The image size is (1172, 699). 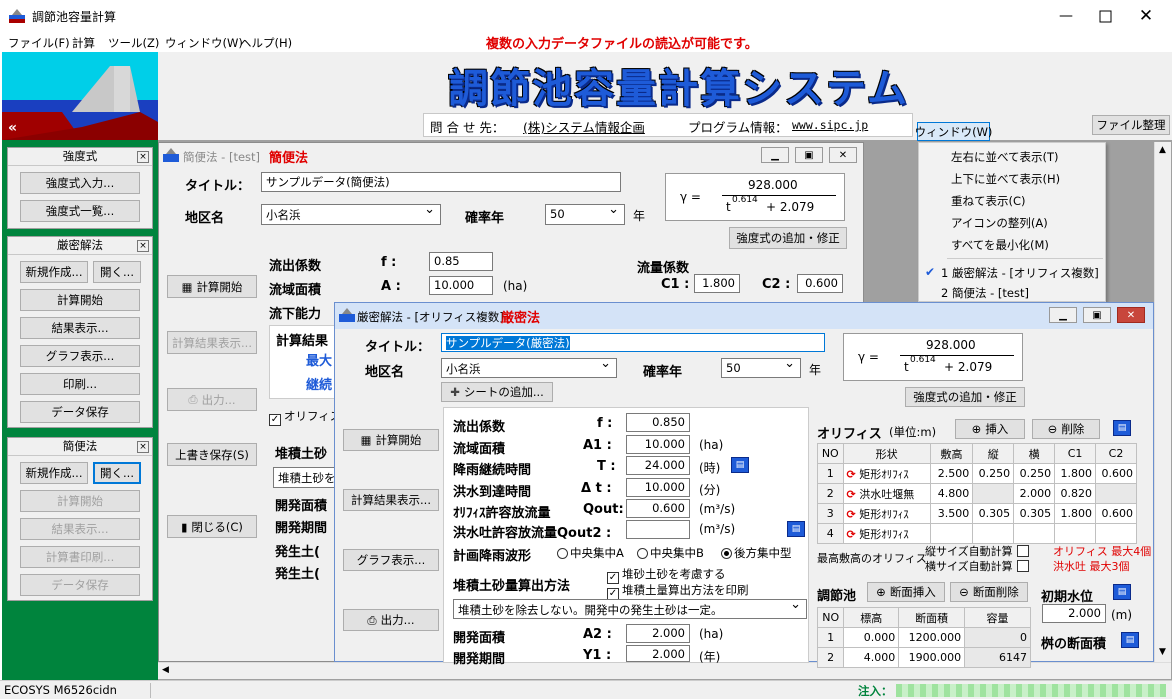 I want to click on window-menu-button: ウィンドウ(W), so click(x=953, y=131).